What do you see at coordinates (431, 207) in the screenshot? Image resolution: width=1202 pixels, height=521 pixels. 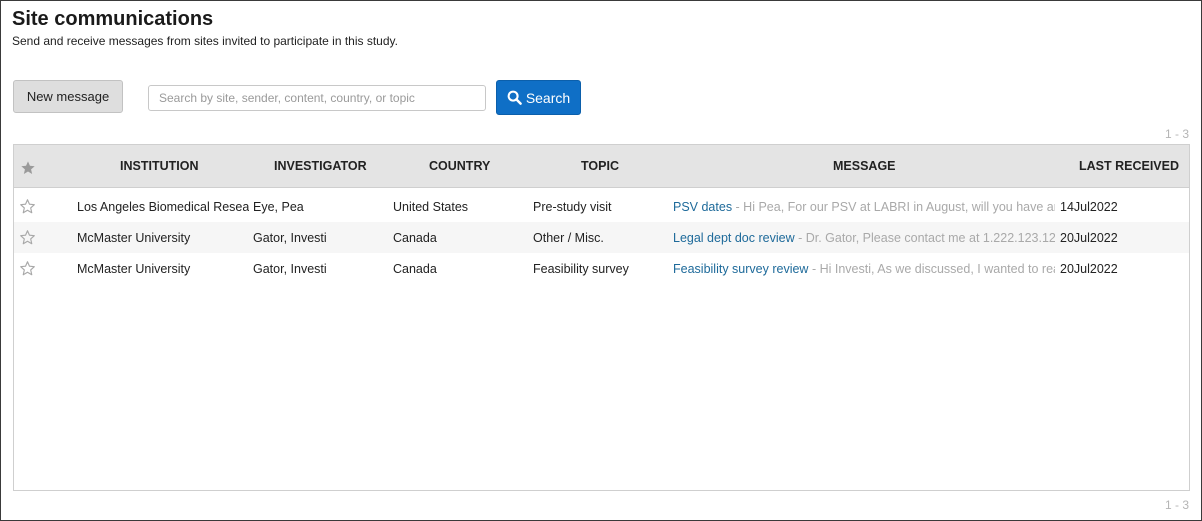 I see `country-cell: United States` at bounding box center [431, 207].